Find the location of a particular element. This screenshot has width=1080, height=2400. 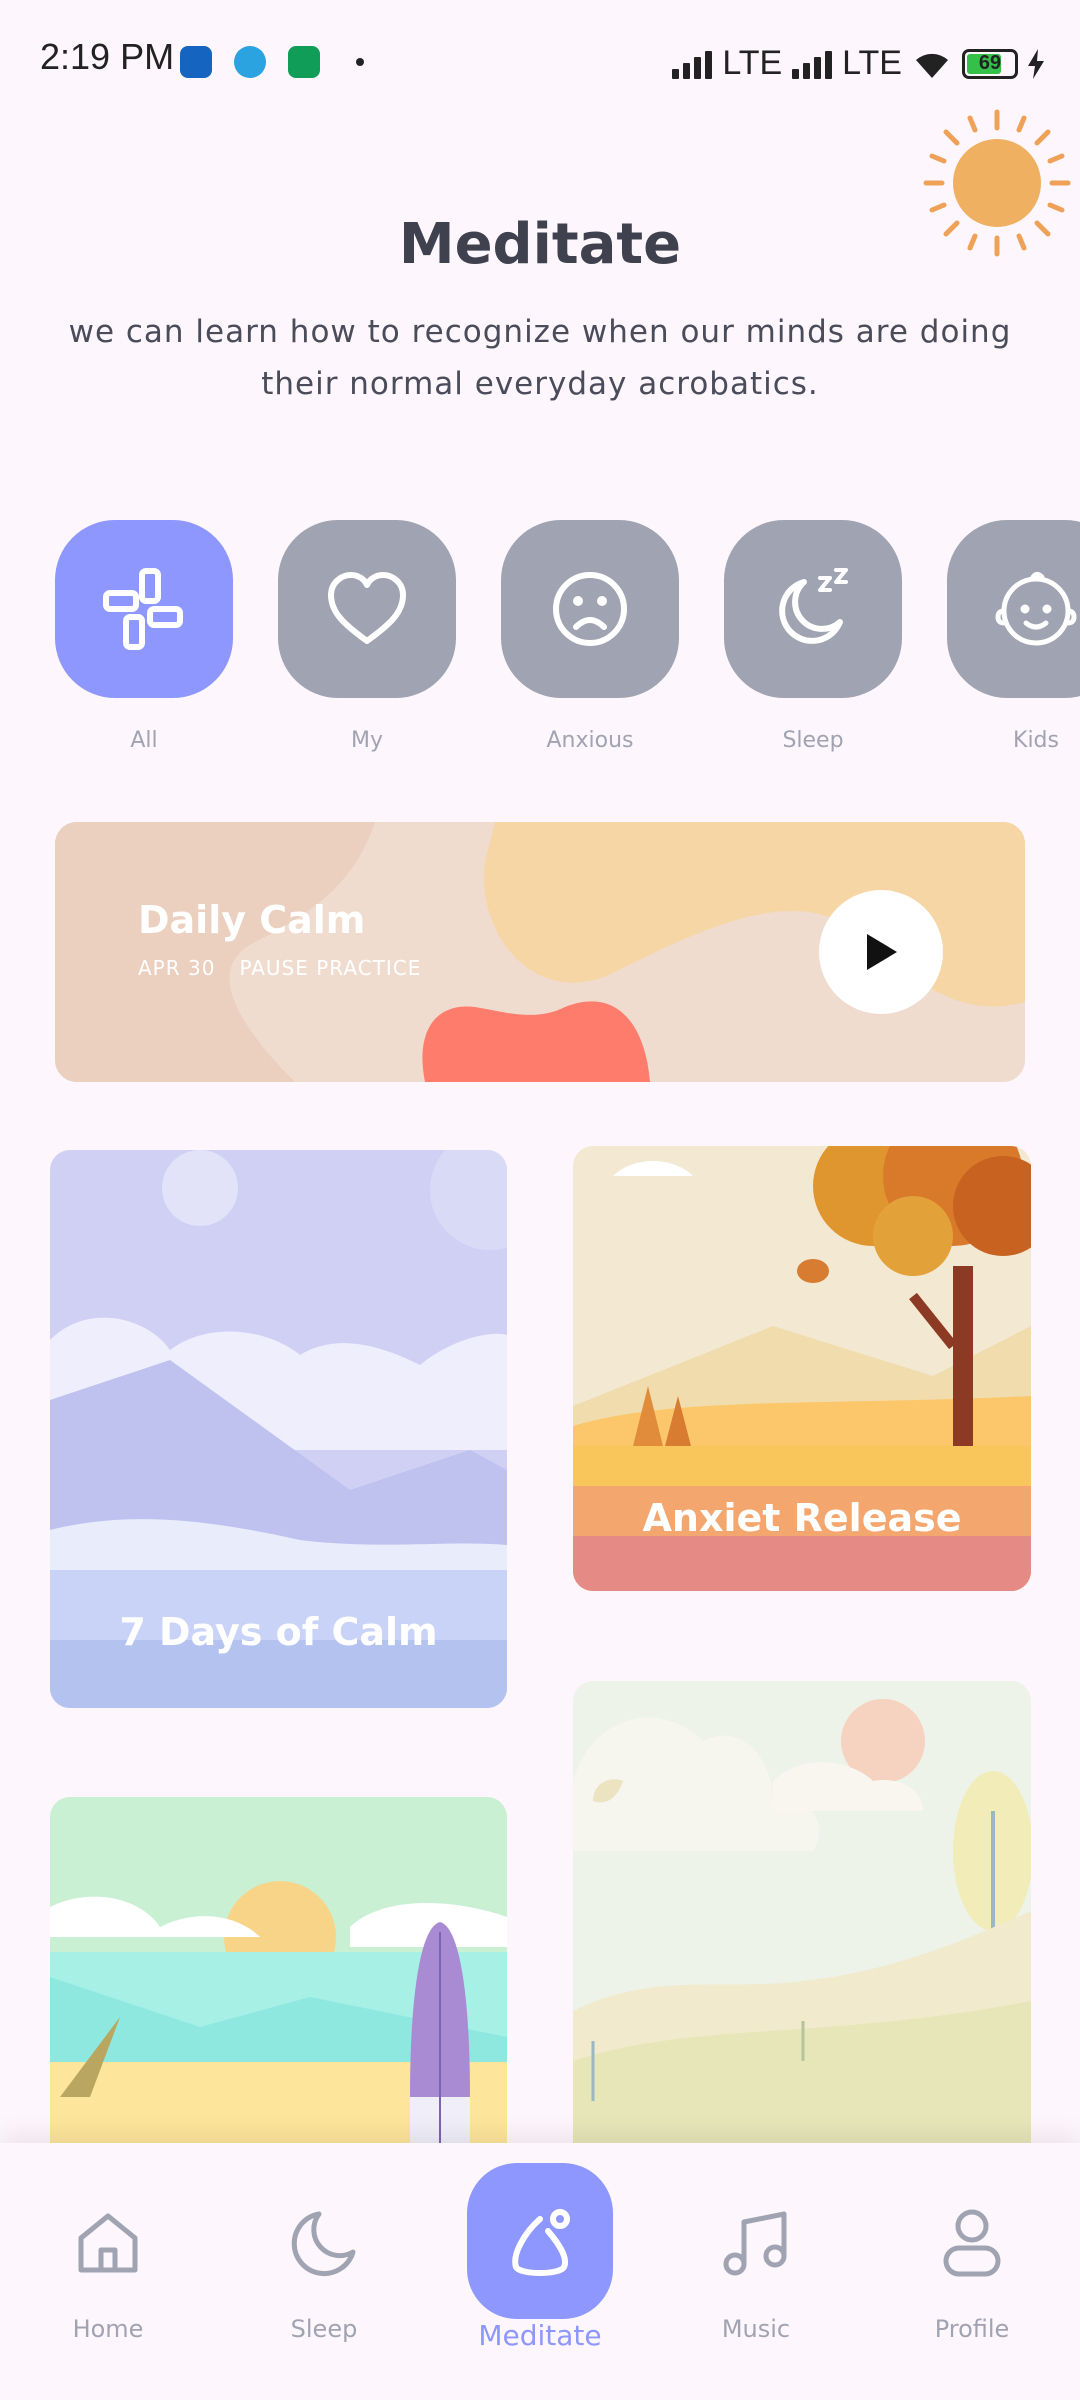

nav-home: Home is located at coordinates (108, 2271).